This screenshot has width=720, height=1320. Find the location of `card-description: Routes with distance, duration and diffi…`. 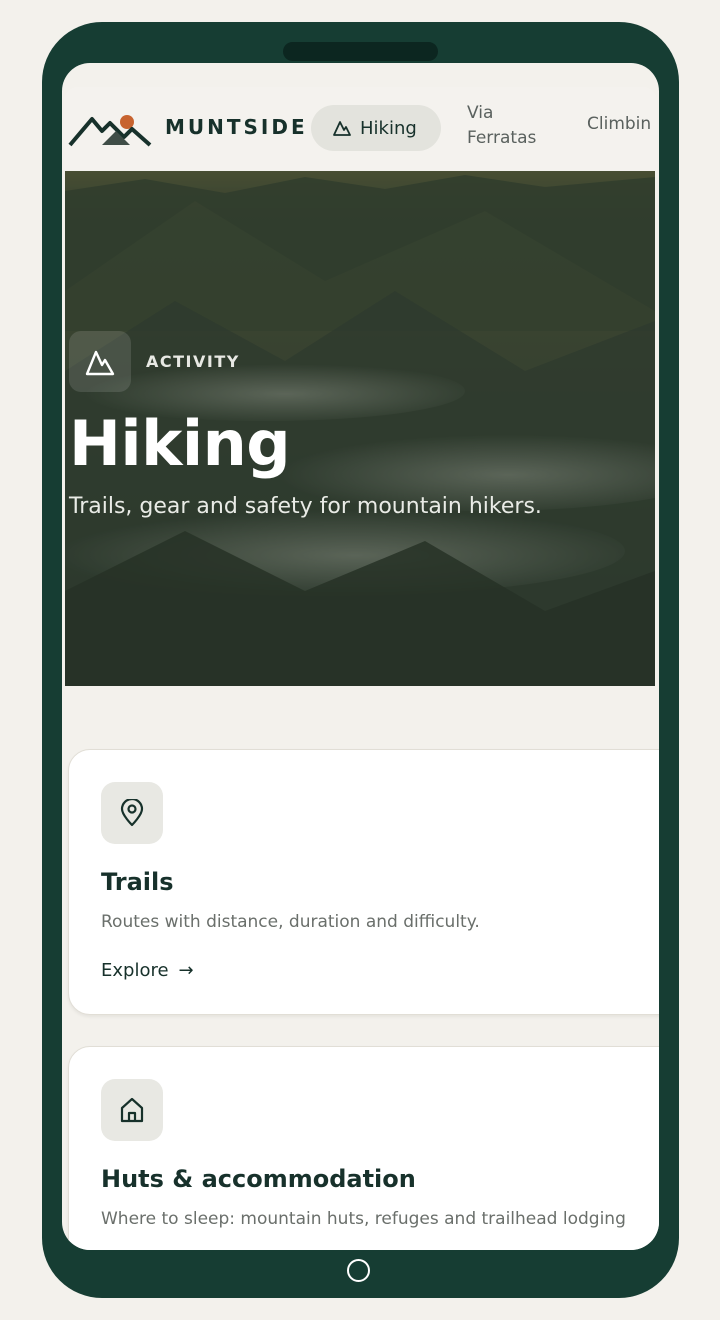

card-description: Routes with distance, duration and diffi… is located at coordinates (290, 922).